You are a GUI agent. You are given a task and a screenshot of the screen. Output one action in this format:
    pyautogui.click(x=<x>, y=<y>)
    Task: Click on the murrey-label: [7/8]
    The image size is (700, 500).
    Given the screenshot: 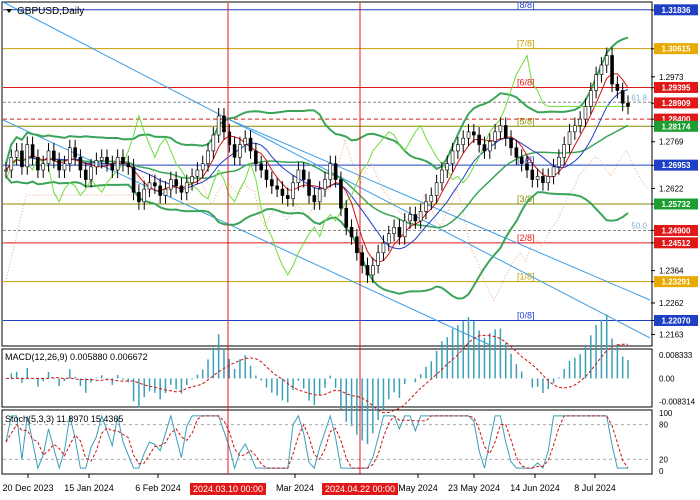 What is the action you would take?
    pyautogui.click(x=526, y=44)
    